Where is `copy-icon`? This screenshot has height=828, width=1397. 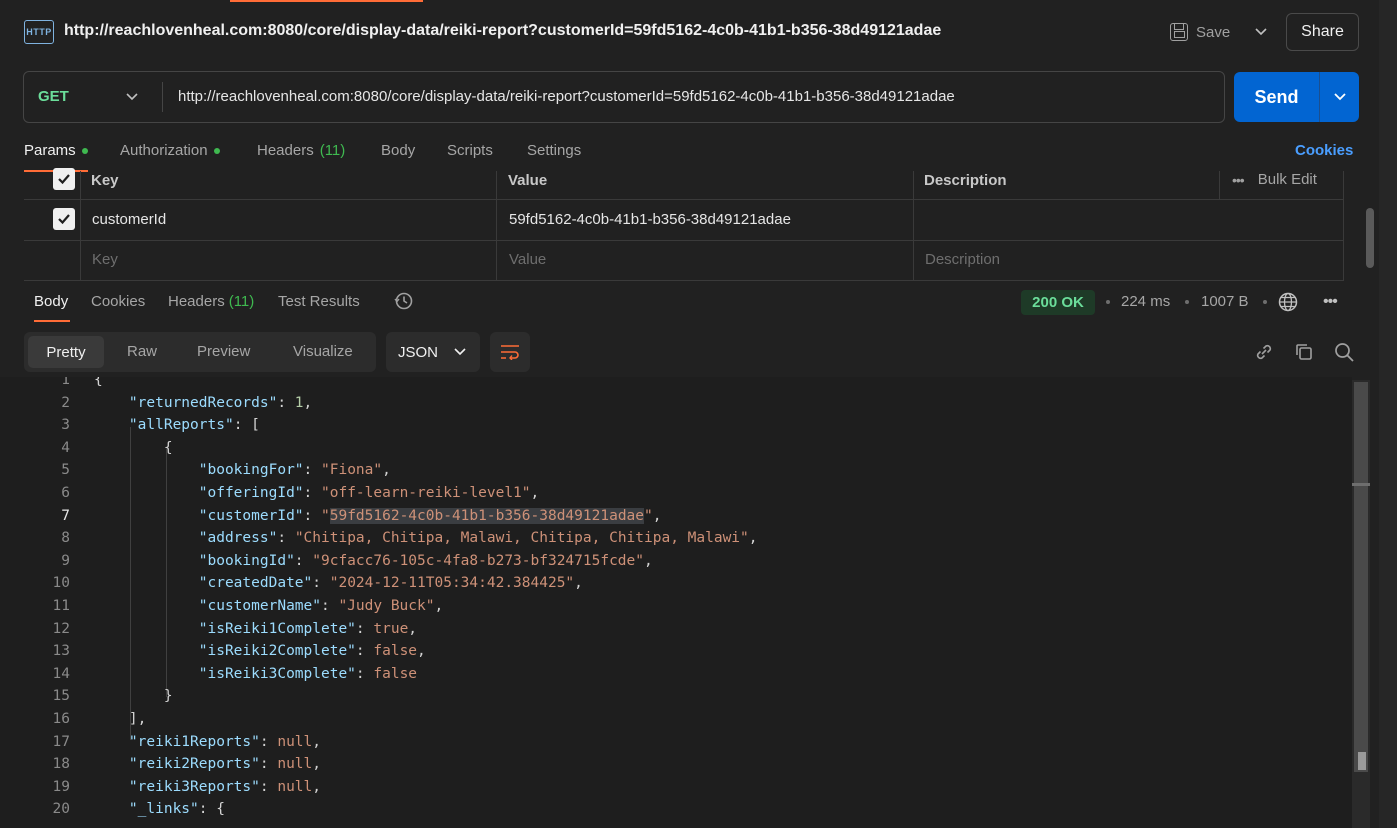 copy-icon is located at coordinates (1304, 352).